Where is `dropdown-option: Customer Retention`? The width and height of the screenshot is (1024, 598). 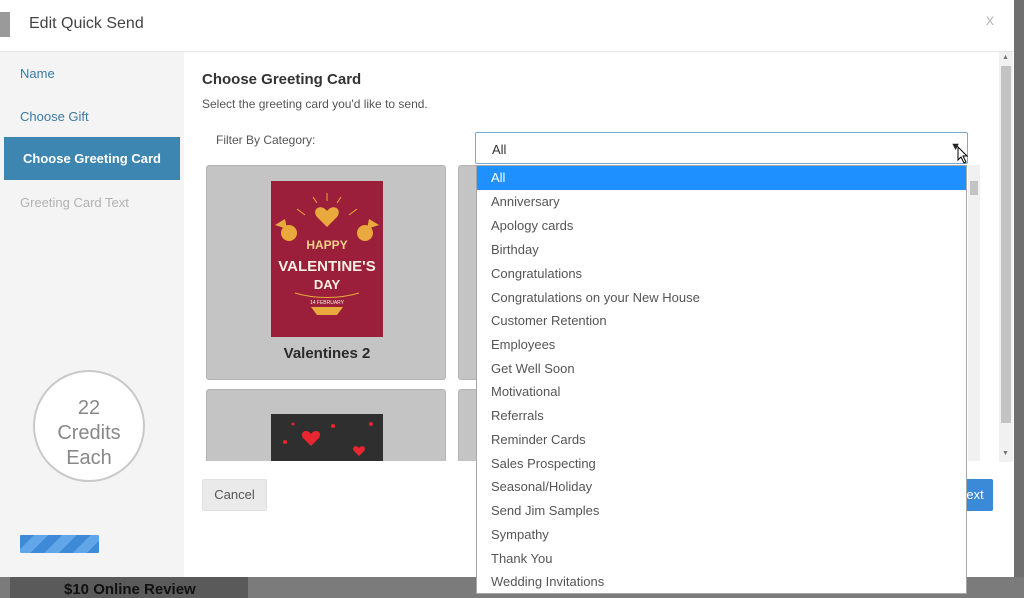 dropdown-option: Customer Retention is located at coordinates (721, 321).